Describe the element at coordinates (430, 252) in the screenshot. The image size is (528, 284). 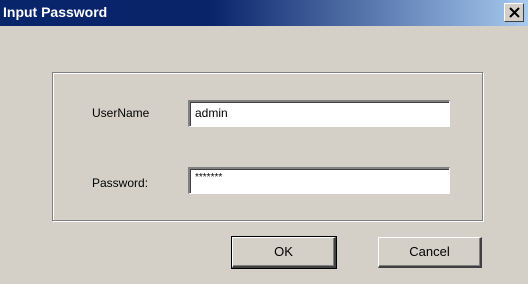
I see `cancel-button: Cancel` at that location.